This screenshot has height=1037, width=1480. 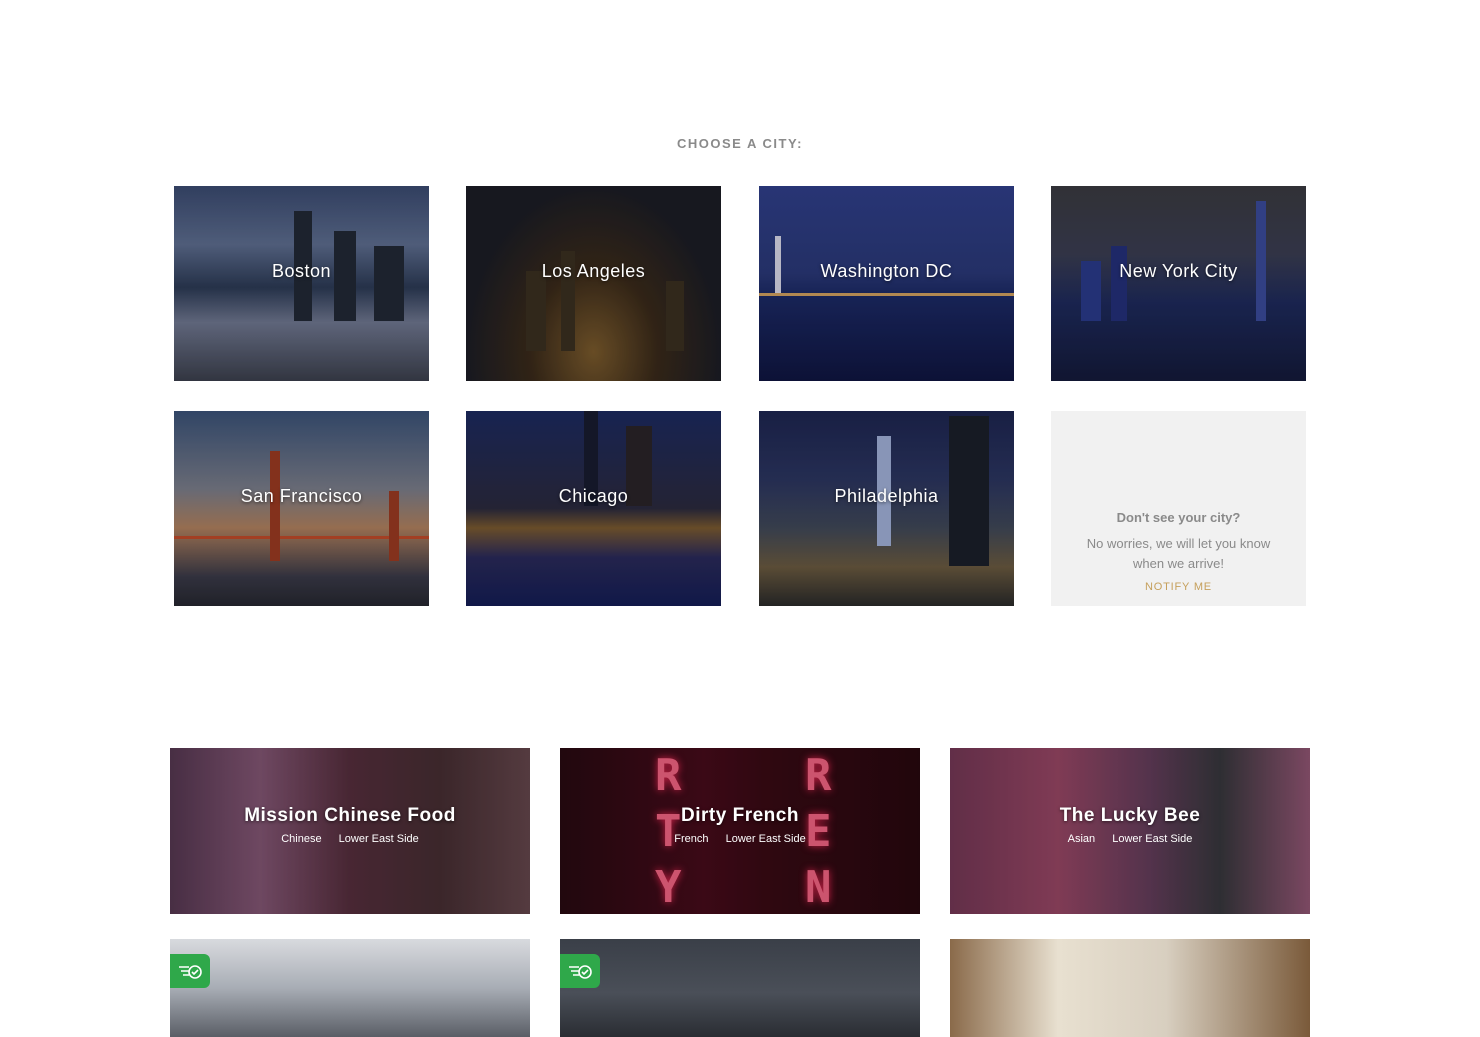 I want to click on restaurant-name: Dirty French, so click(x=740, y=815).